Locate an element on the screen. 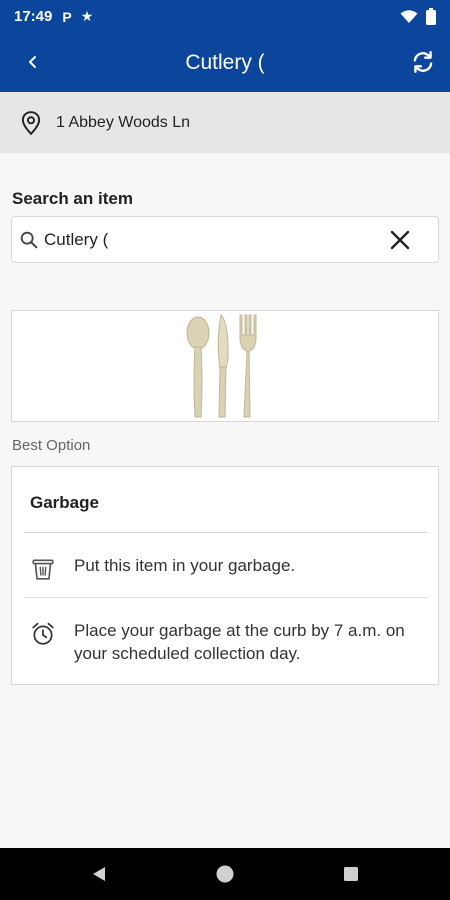 Image resolution: width=450 pixels, height=900 pixels. parking-icon: P is located at coordinates (67, 16).